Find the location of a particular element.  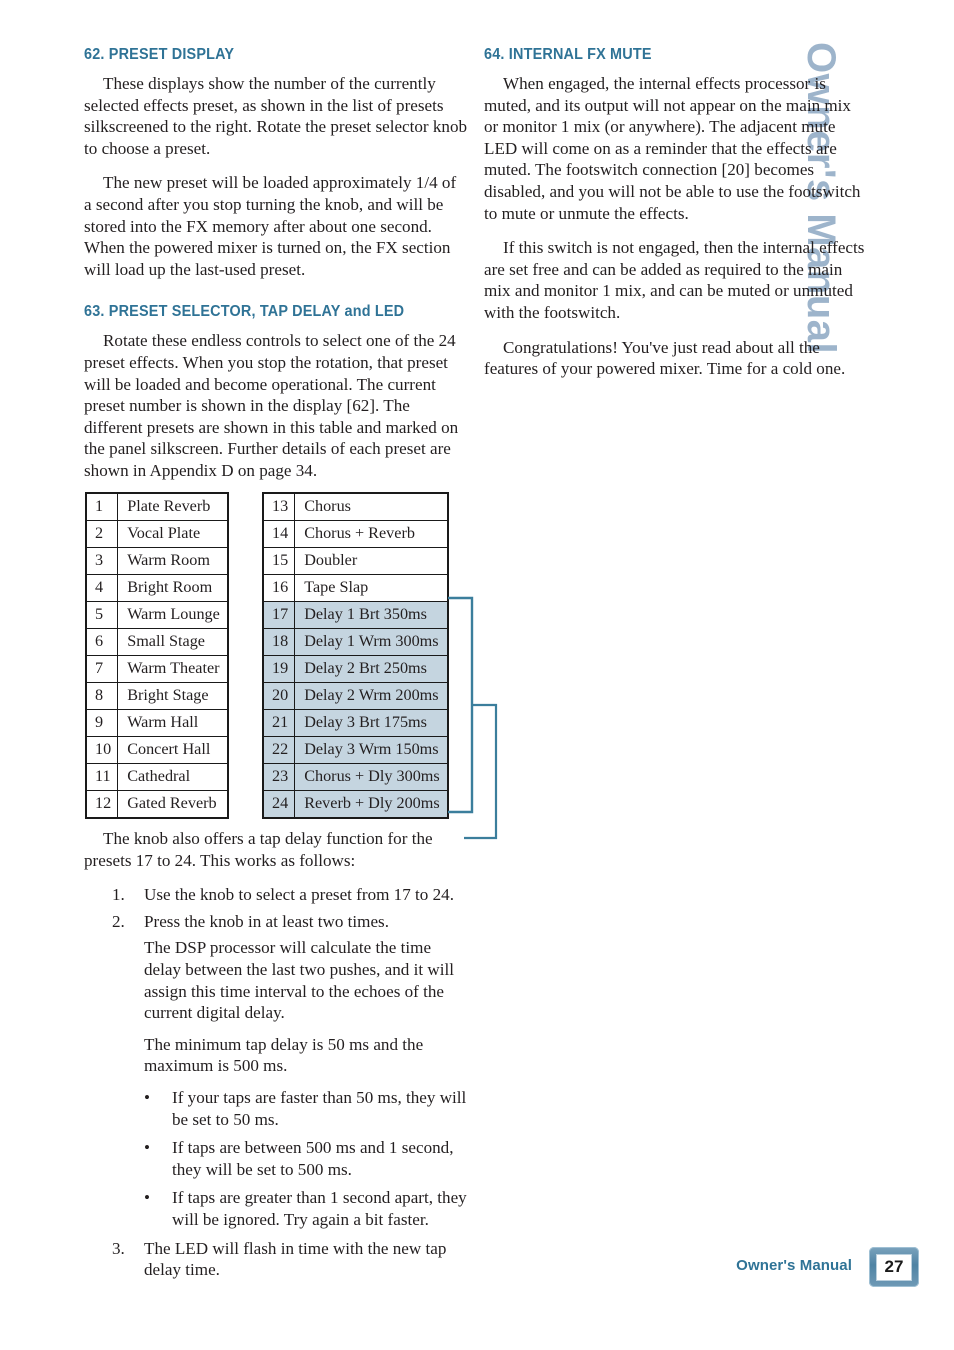

preset-number: 18 is located at coordinates (279, 642).